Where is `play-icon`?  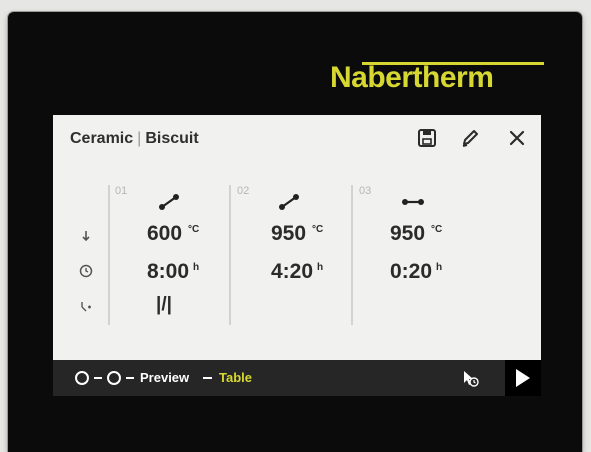
play-icon is located at coordinates (523, 378).